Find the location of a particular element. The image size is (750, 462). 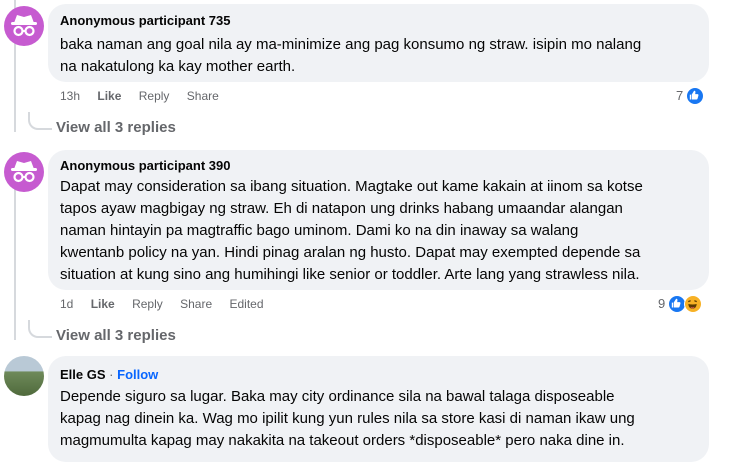

comment-author-line: Elle GS · Follow is located at coordinates (109, 374).